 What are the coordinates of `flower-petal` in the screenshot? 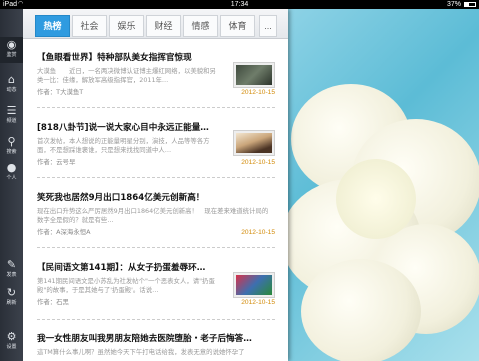 It's located at (361, 310).